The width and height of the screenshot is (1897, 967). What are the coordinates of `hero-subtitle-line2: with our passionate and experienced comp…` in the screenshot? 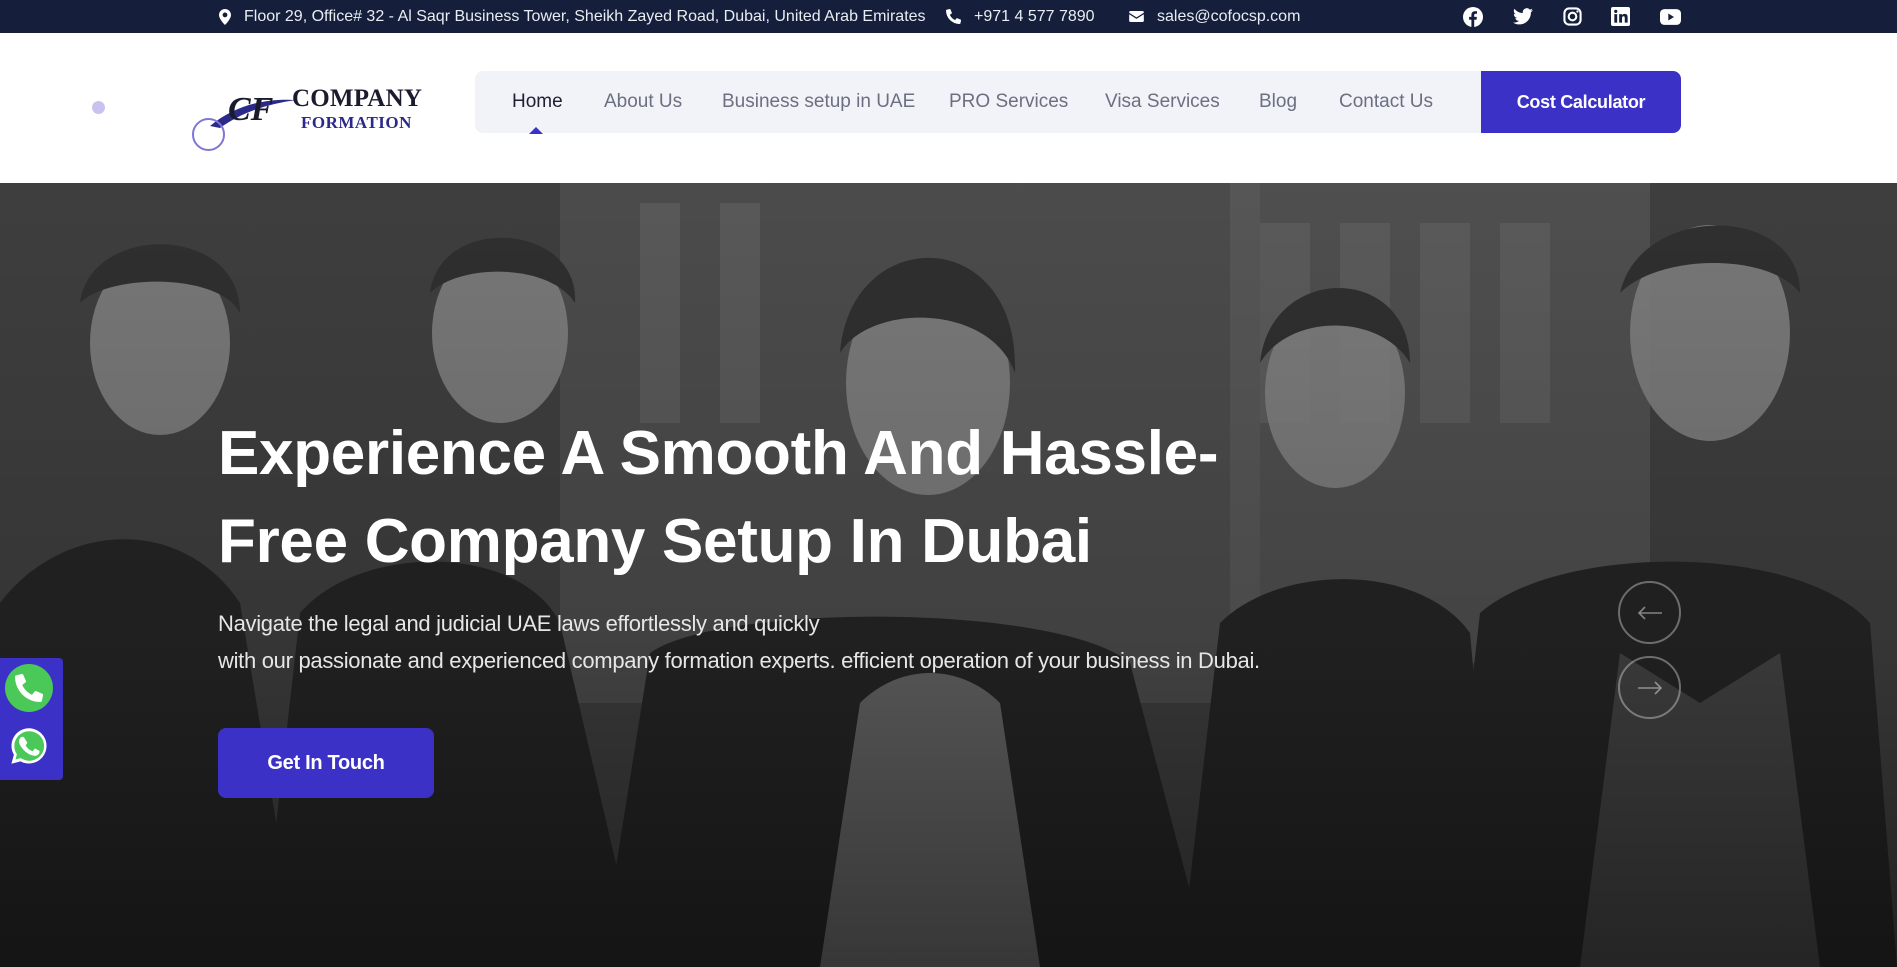 It's located at (739, 660).